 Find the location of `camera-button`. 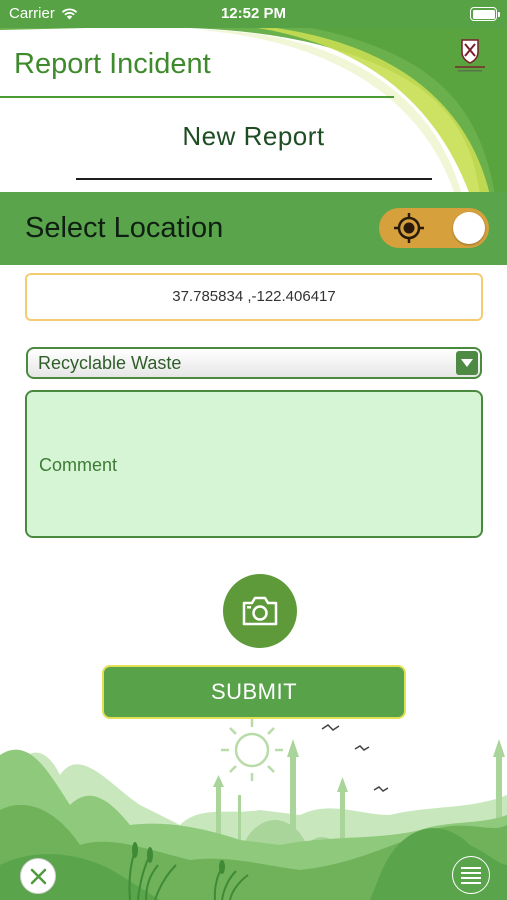

camera-button is located at coordinates (260, 611).